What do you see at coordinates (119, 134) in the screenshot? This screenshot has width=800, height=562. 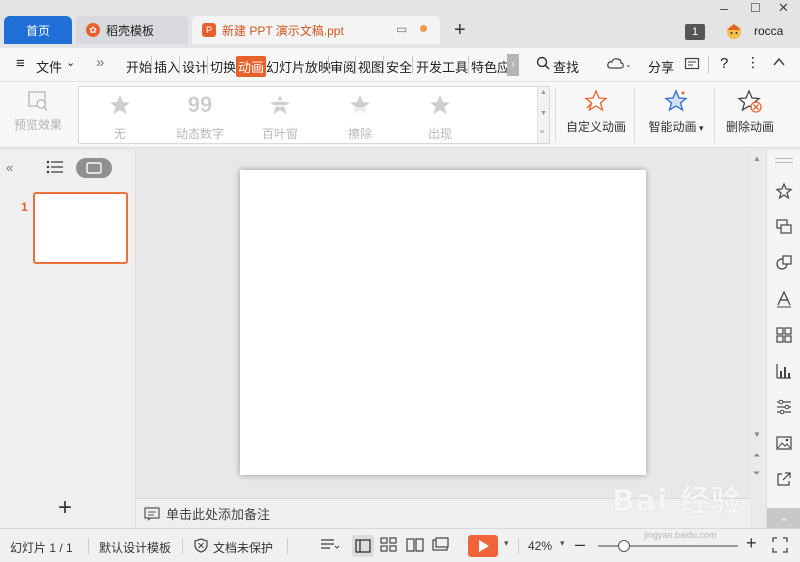 I see `animation-none-label: 无` at bounding box center [119, 134].